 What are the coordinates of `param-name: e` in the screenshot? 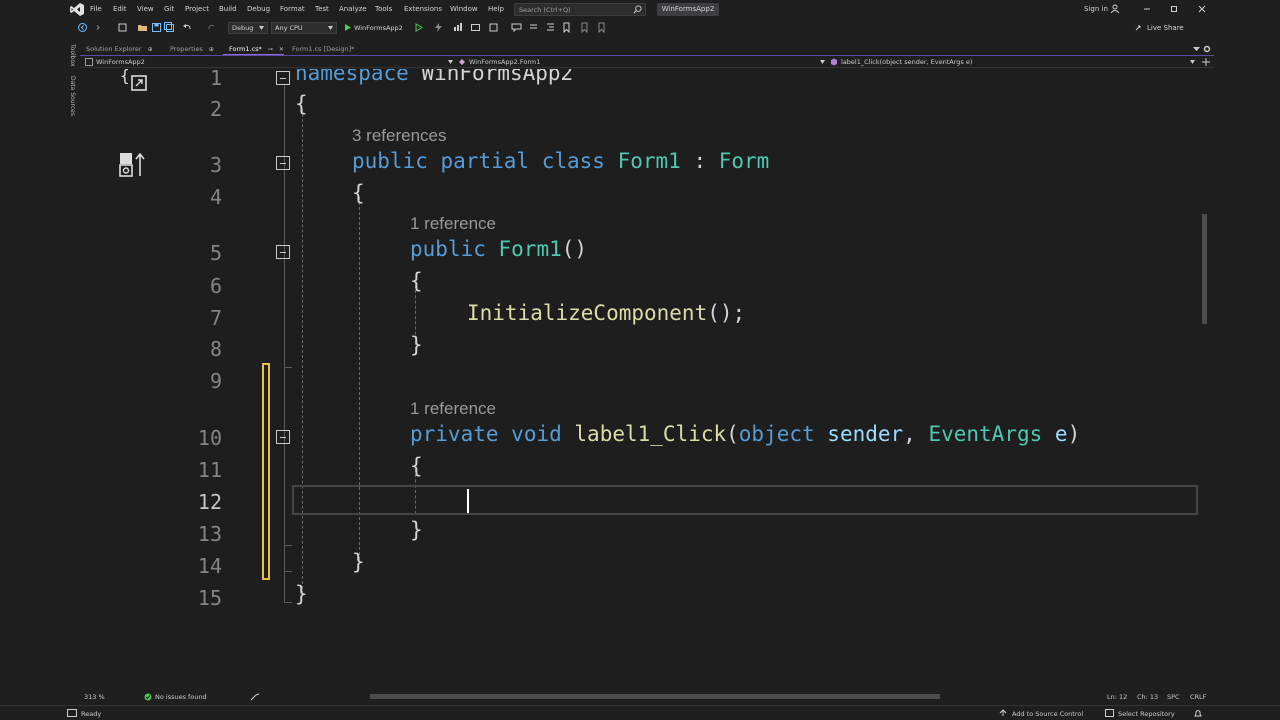 It's located at (1061, 434).